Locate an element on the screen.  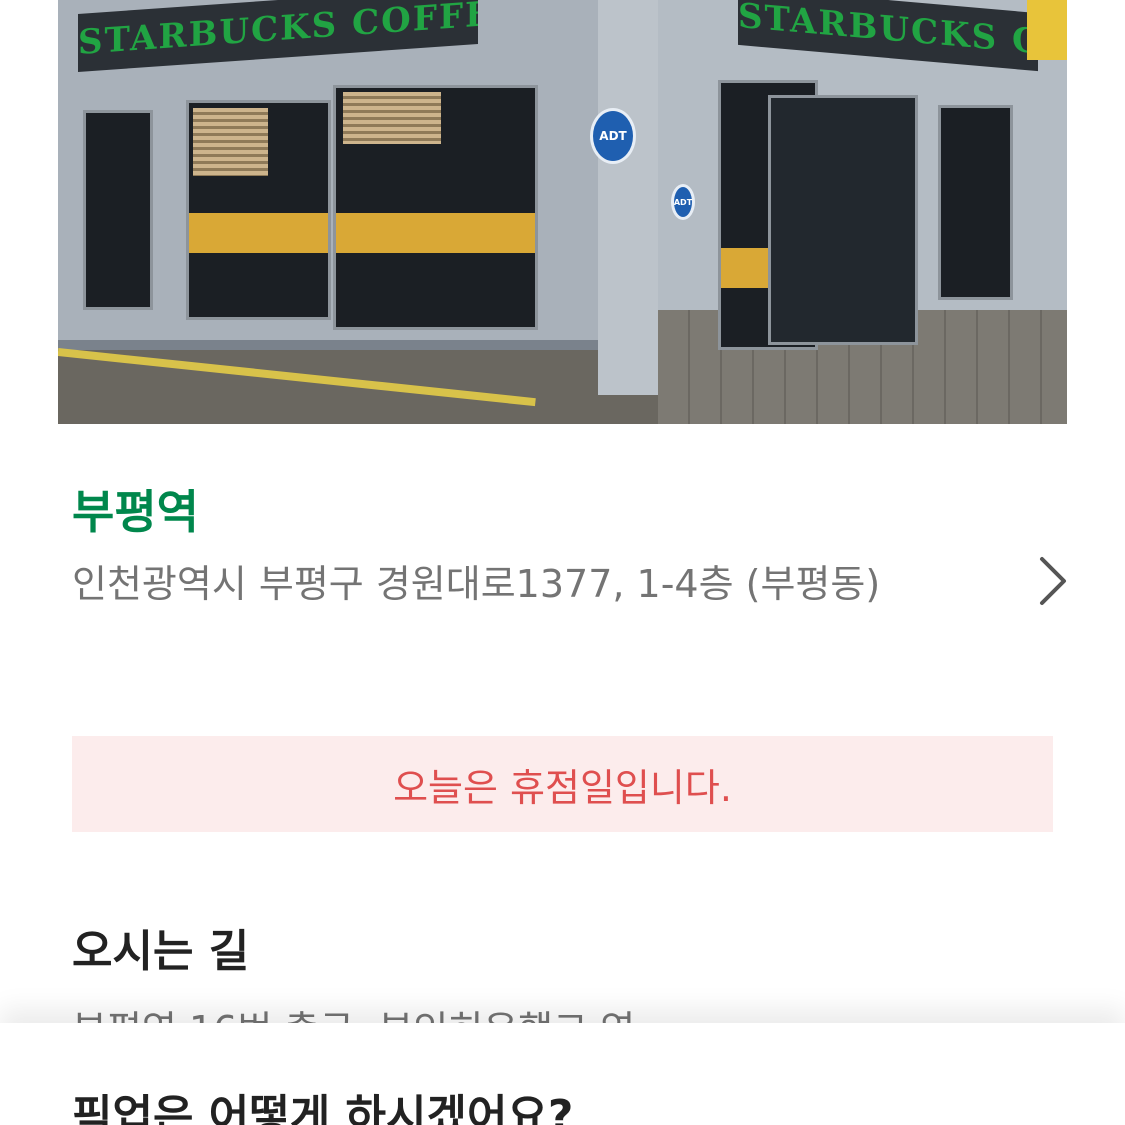
chevron-right-icon is located at coordinates (1050, 581).